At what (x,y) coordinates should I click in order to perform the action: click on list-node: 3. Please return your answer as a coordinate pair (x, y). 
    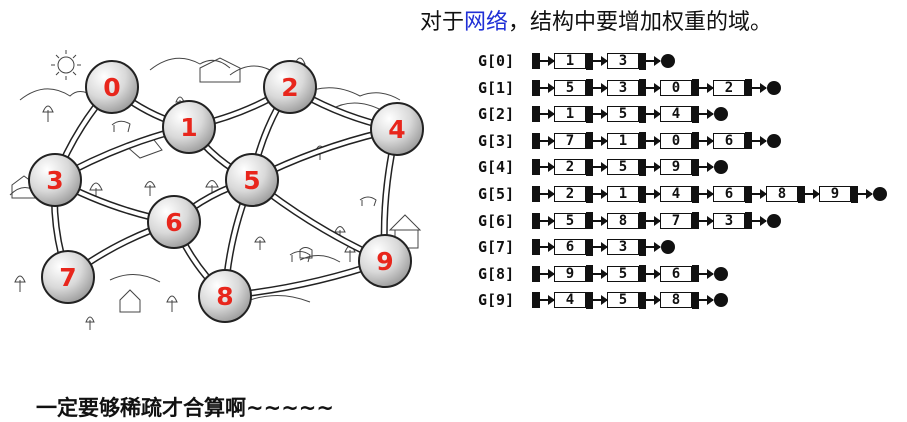
    Looking at the image, I should click on (626, 247).